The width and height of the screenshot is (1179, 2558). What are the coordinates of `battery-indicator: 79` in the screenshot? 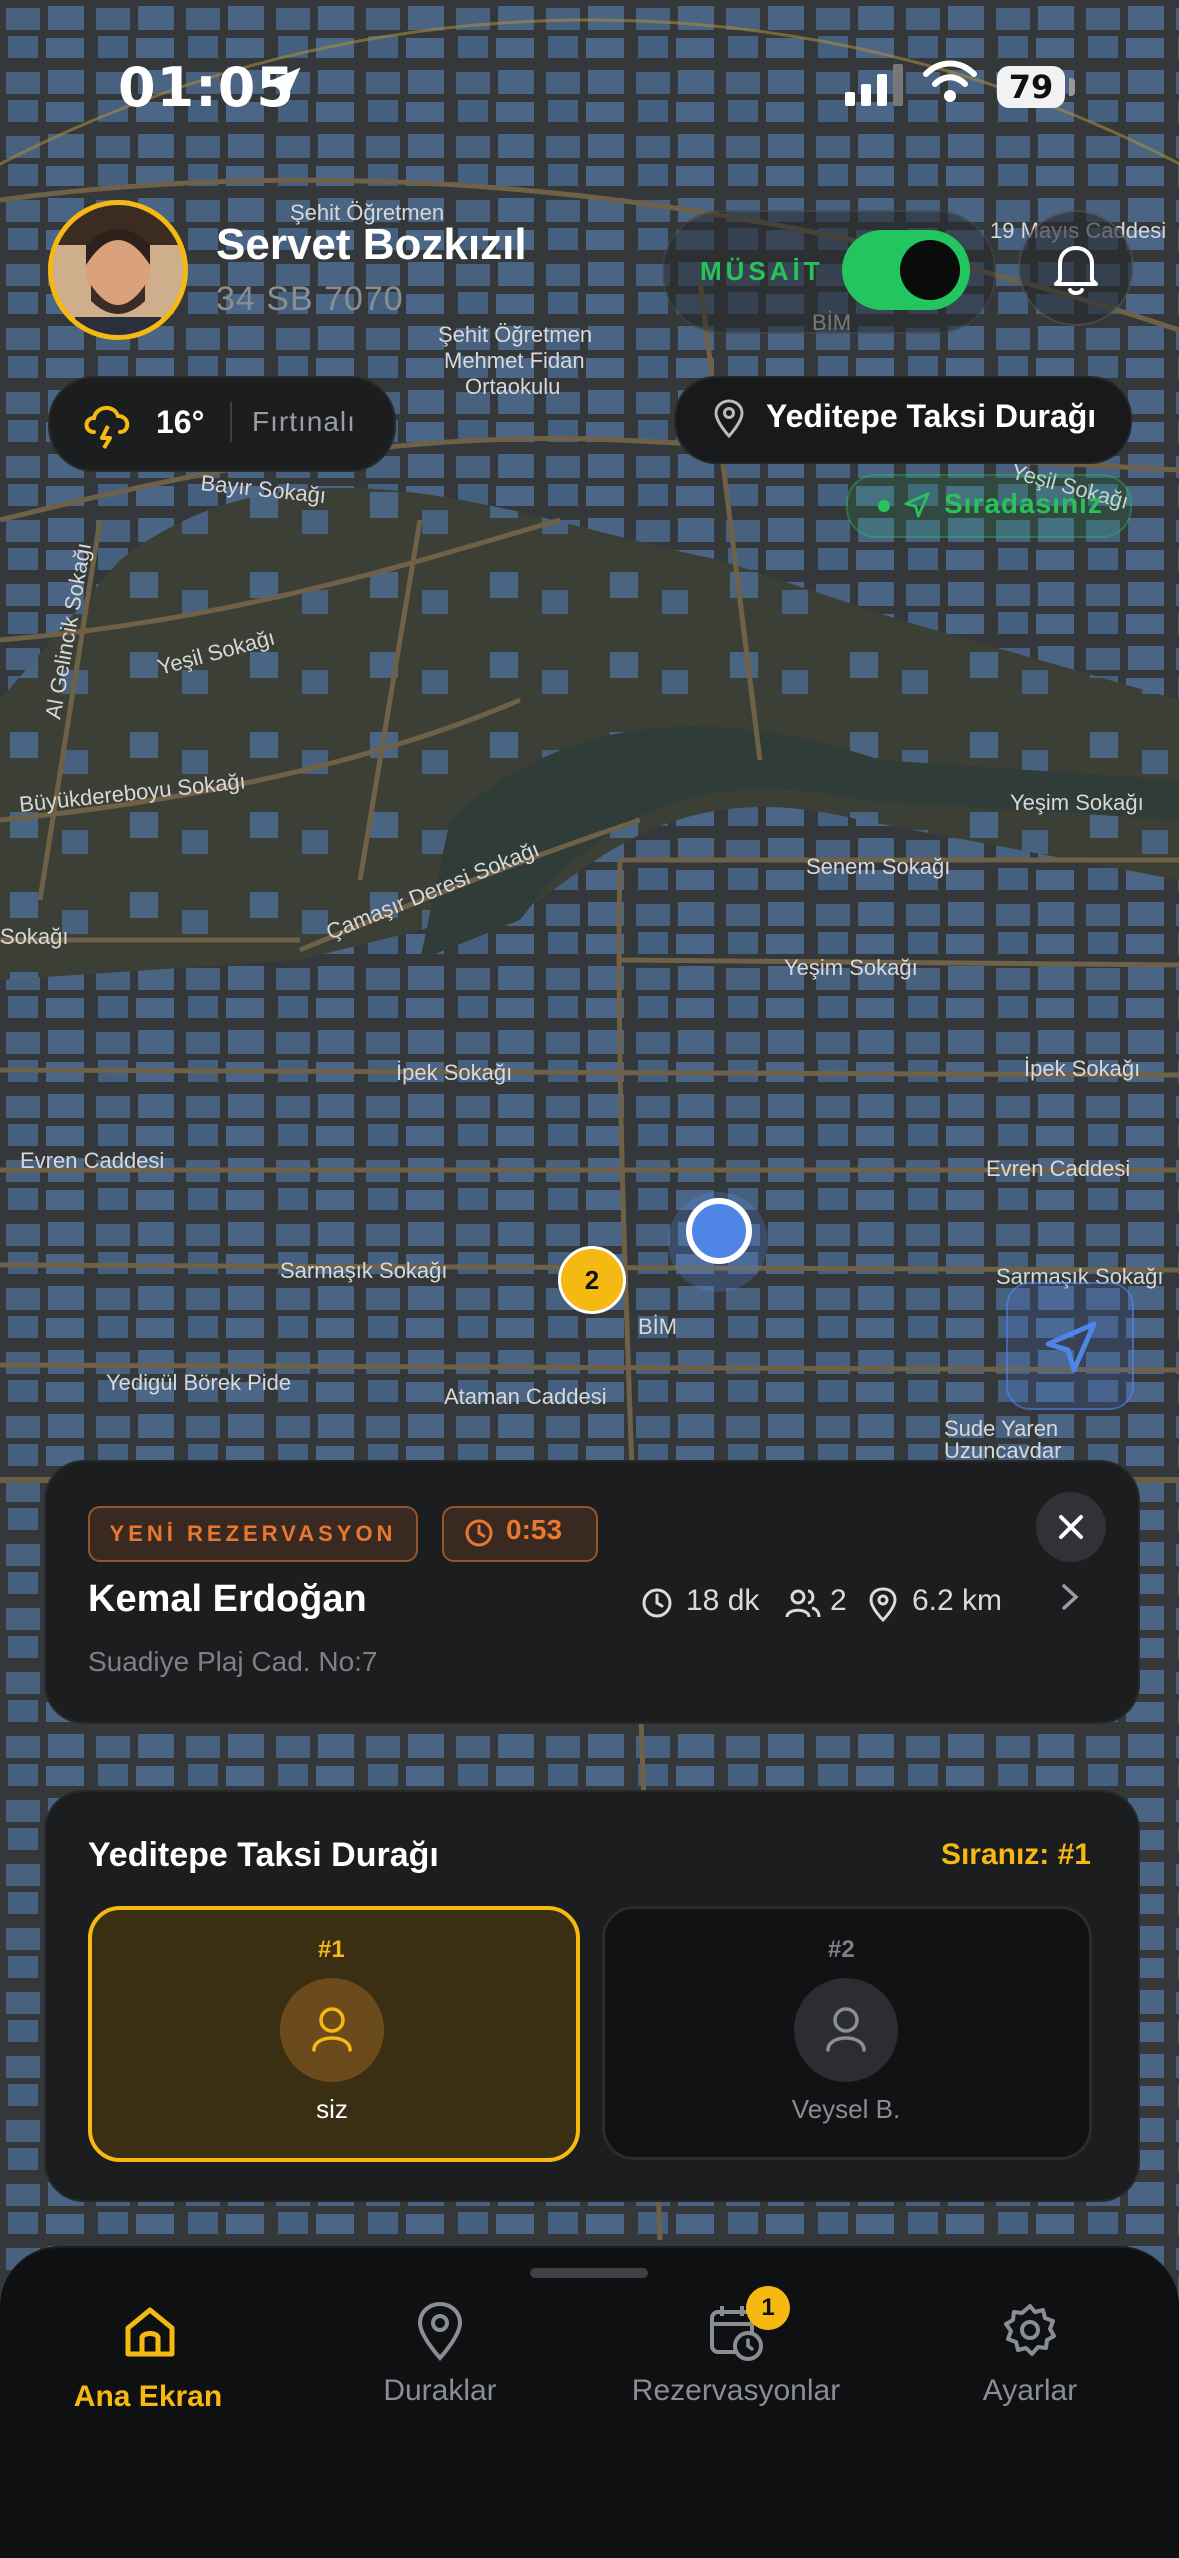 It's located at (1031, 87).